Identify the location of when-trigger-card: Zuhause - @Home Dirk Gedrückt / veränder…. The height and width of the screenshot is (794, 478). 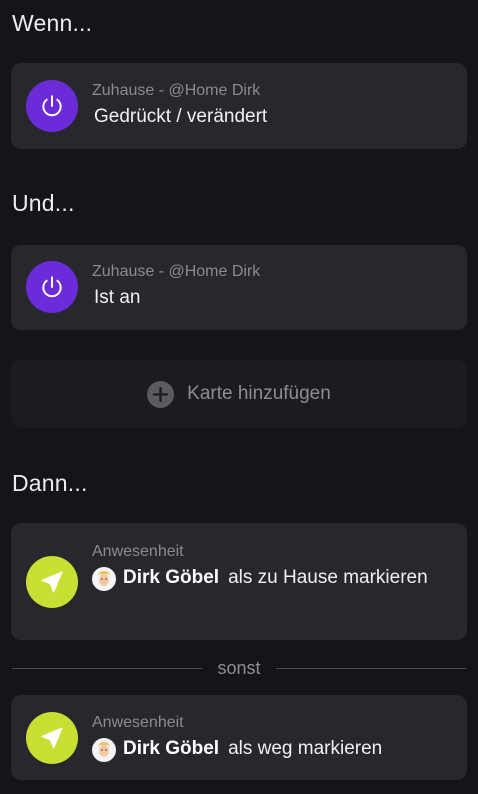
(239, 106).